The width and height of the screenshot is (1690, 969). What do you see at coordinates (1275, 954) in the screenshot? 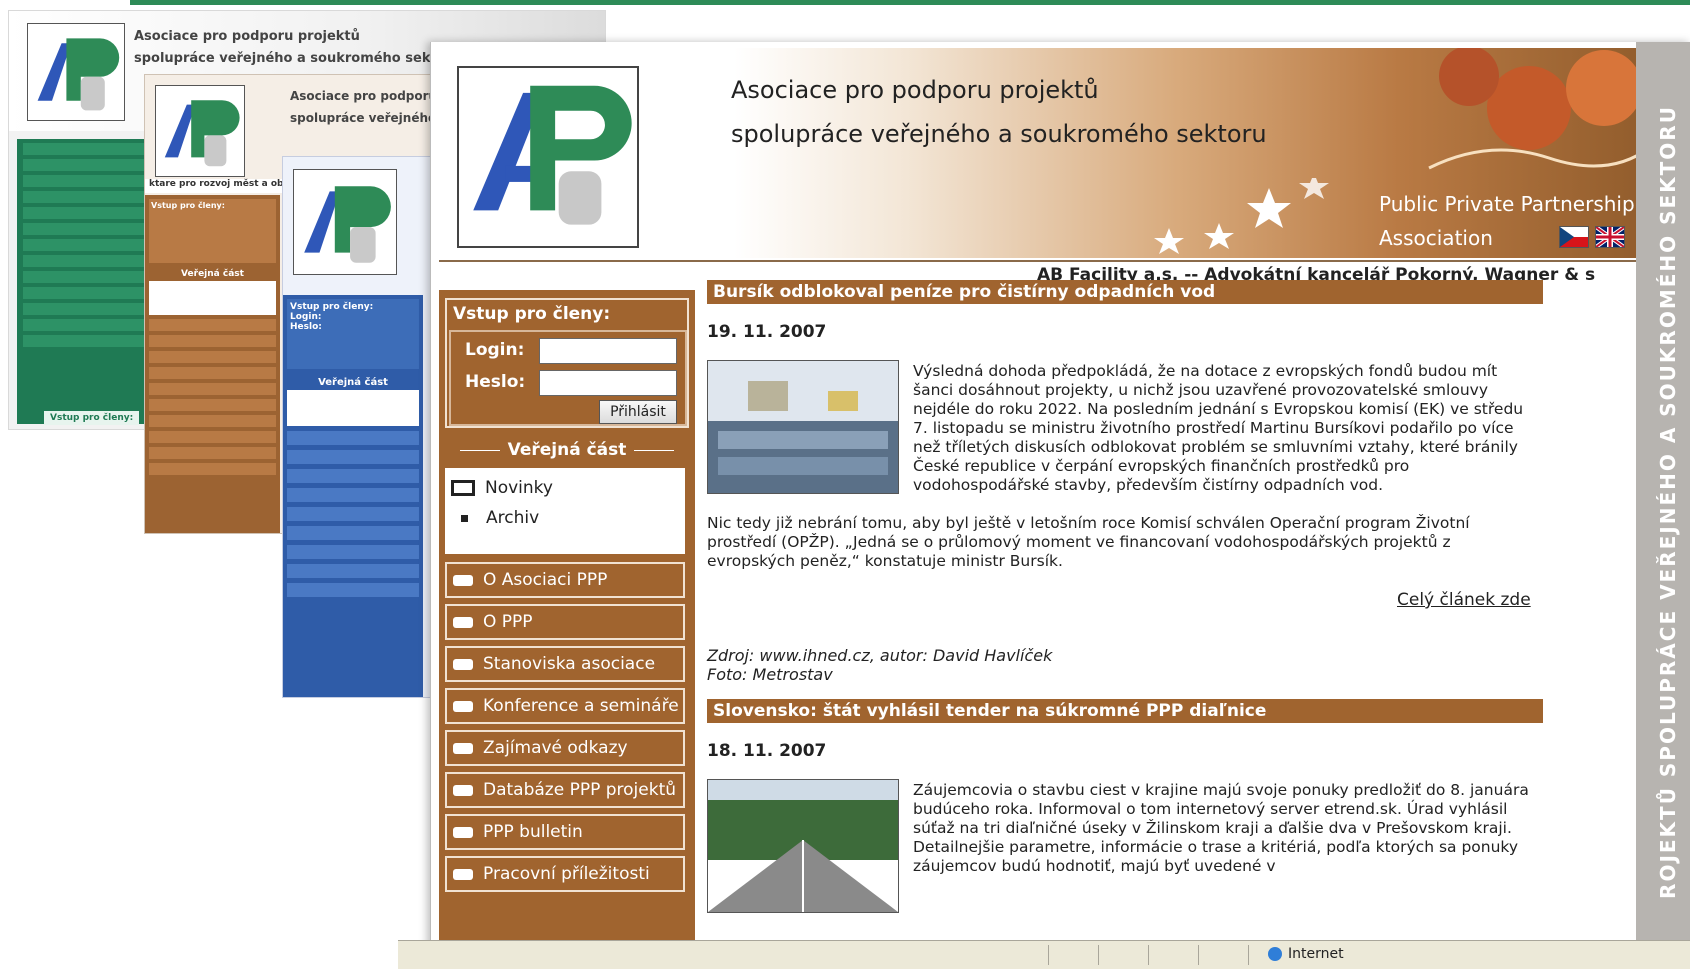
I see `internet-globe-icon` at bounding box center [1275, 954].